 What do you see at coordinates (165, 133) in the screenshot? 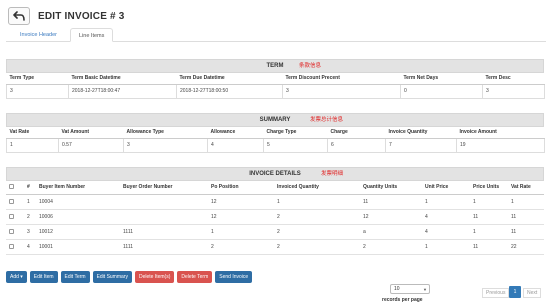
I see `summary-col-allowance-type: Allowance Type` at bounding box center [165, 133].